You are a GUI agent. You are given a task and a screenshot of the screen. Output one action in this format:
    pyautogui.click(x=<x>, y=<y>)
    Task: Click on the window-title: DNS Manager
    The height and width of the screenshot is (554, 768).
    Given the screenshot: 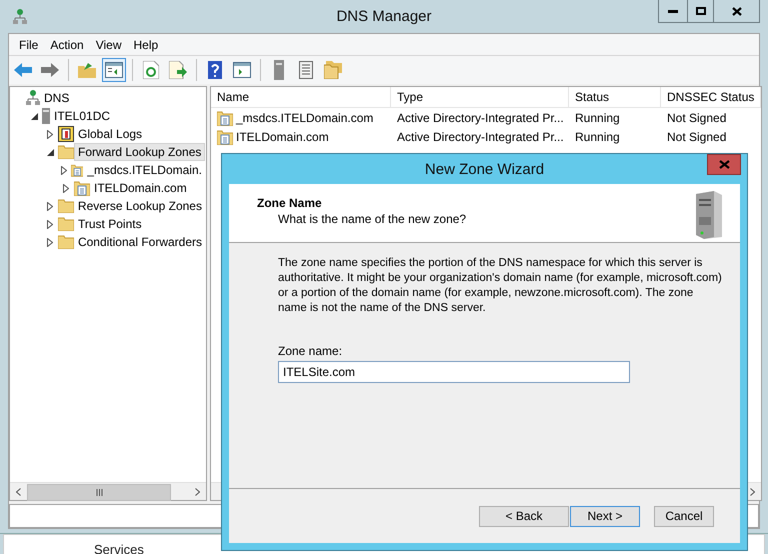 What is the action you would take?
    pyautogui.click(x=384, y=16)
    